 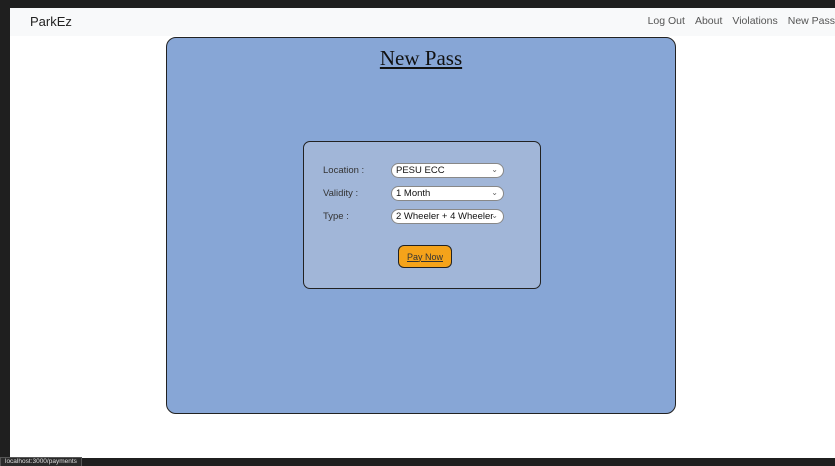 I want to click on navbar: ParkEz Log Out About Violations New Pass, so click(x=422, y=22).